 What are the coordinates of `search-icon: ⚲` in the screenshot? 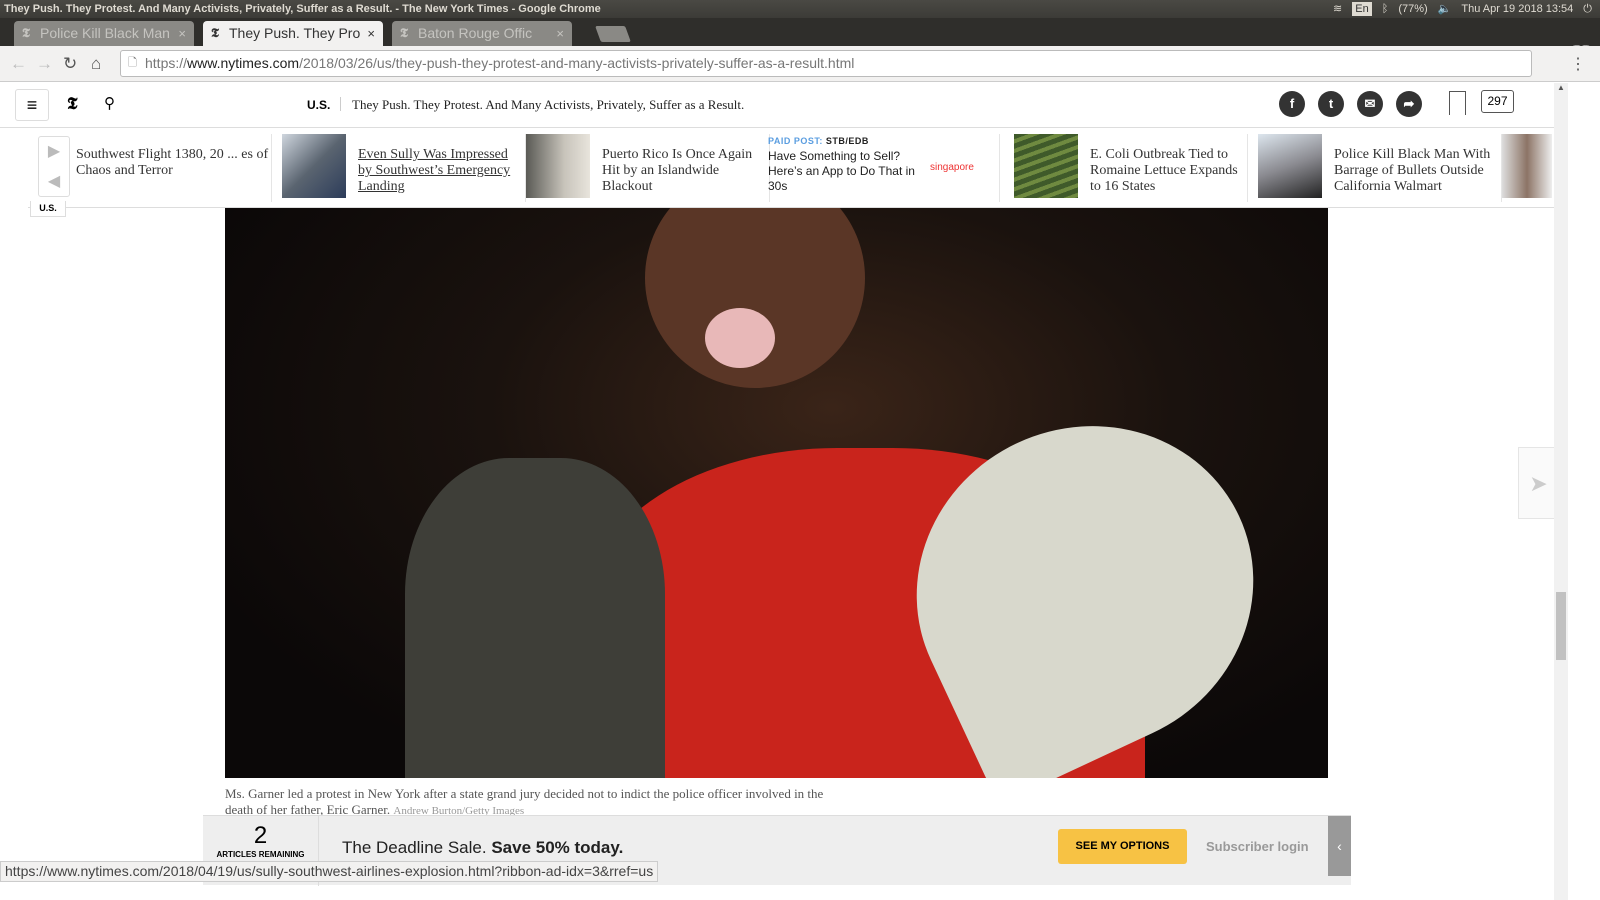 It's located at (109, 103).